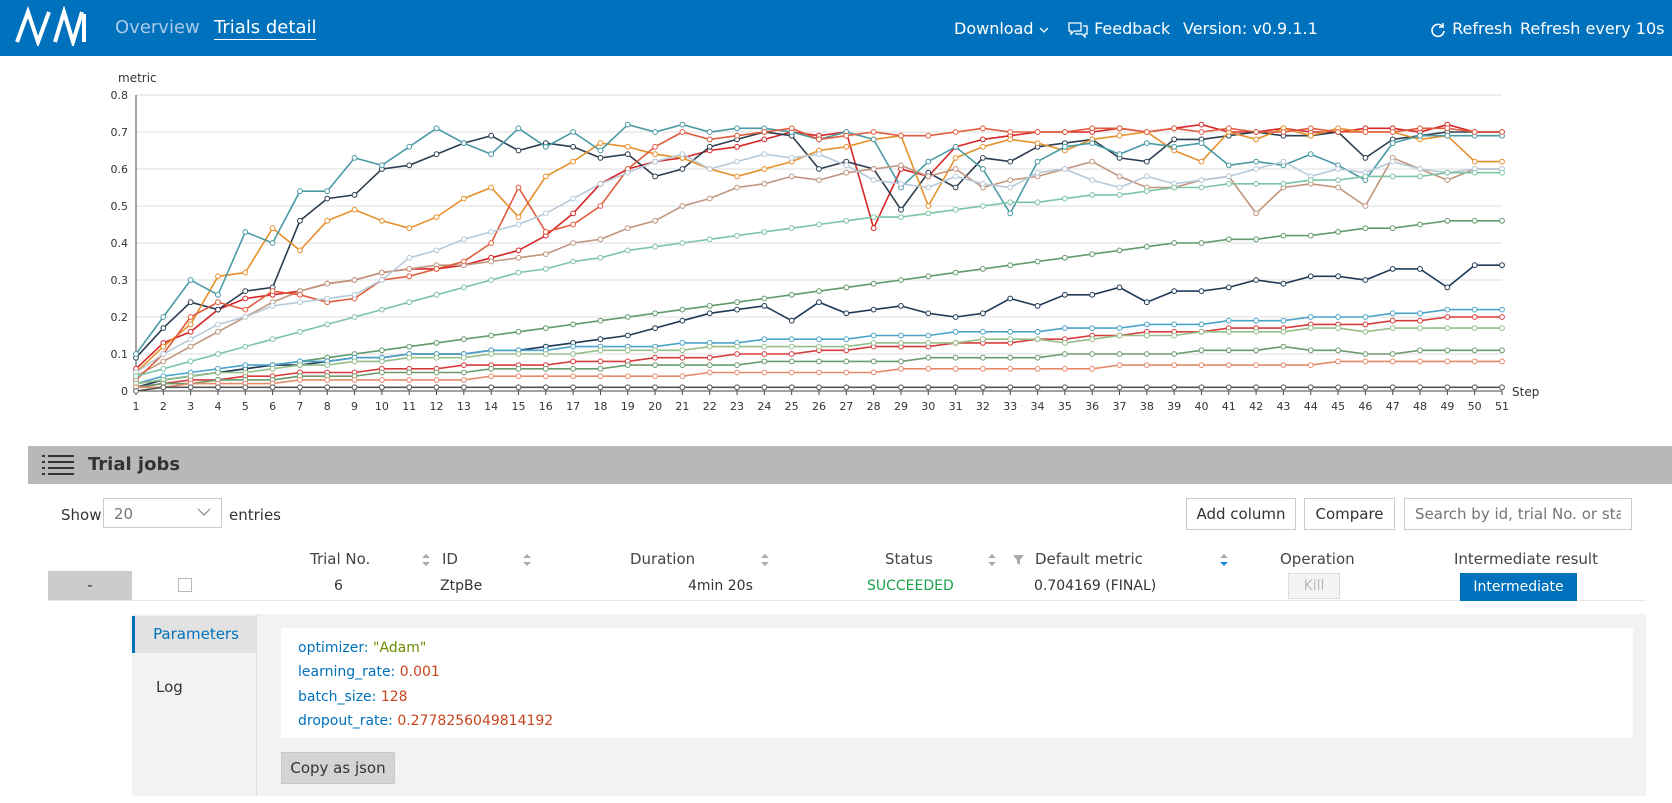  Describe the element at coordinates (362, 648) in the screenshot. I see `param-row: optimizer: "Adam"` at that location.